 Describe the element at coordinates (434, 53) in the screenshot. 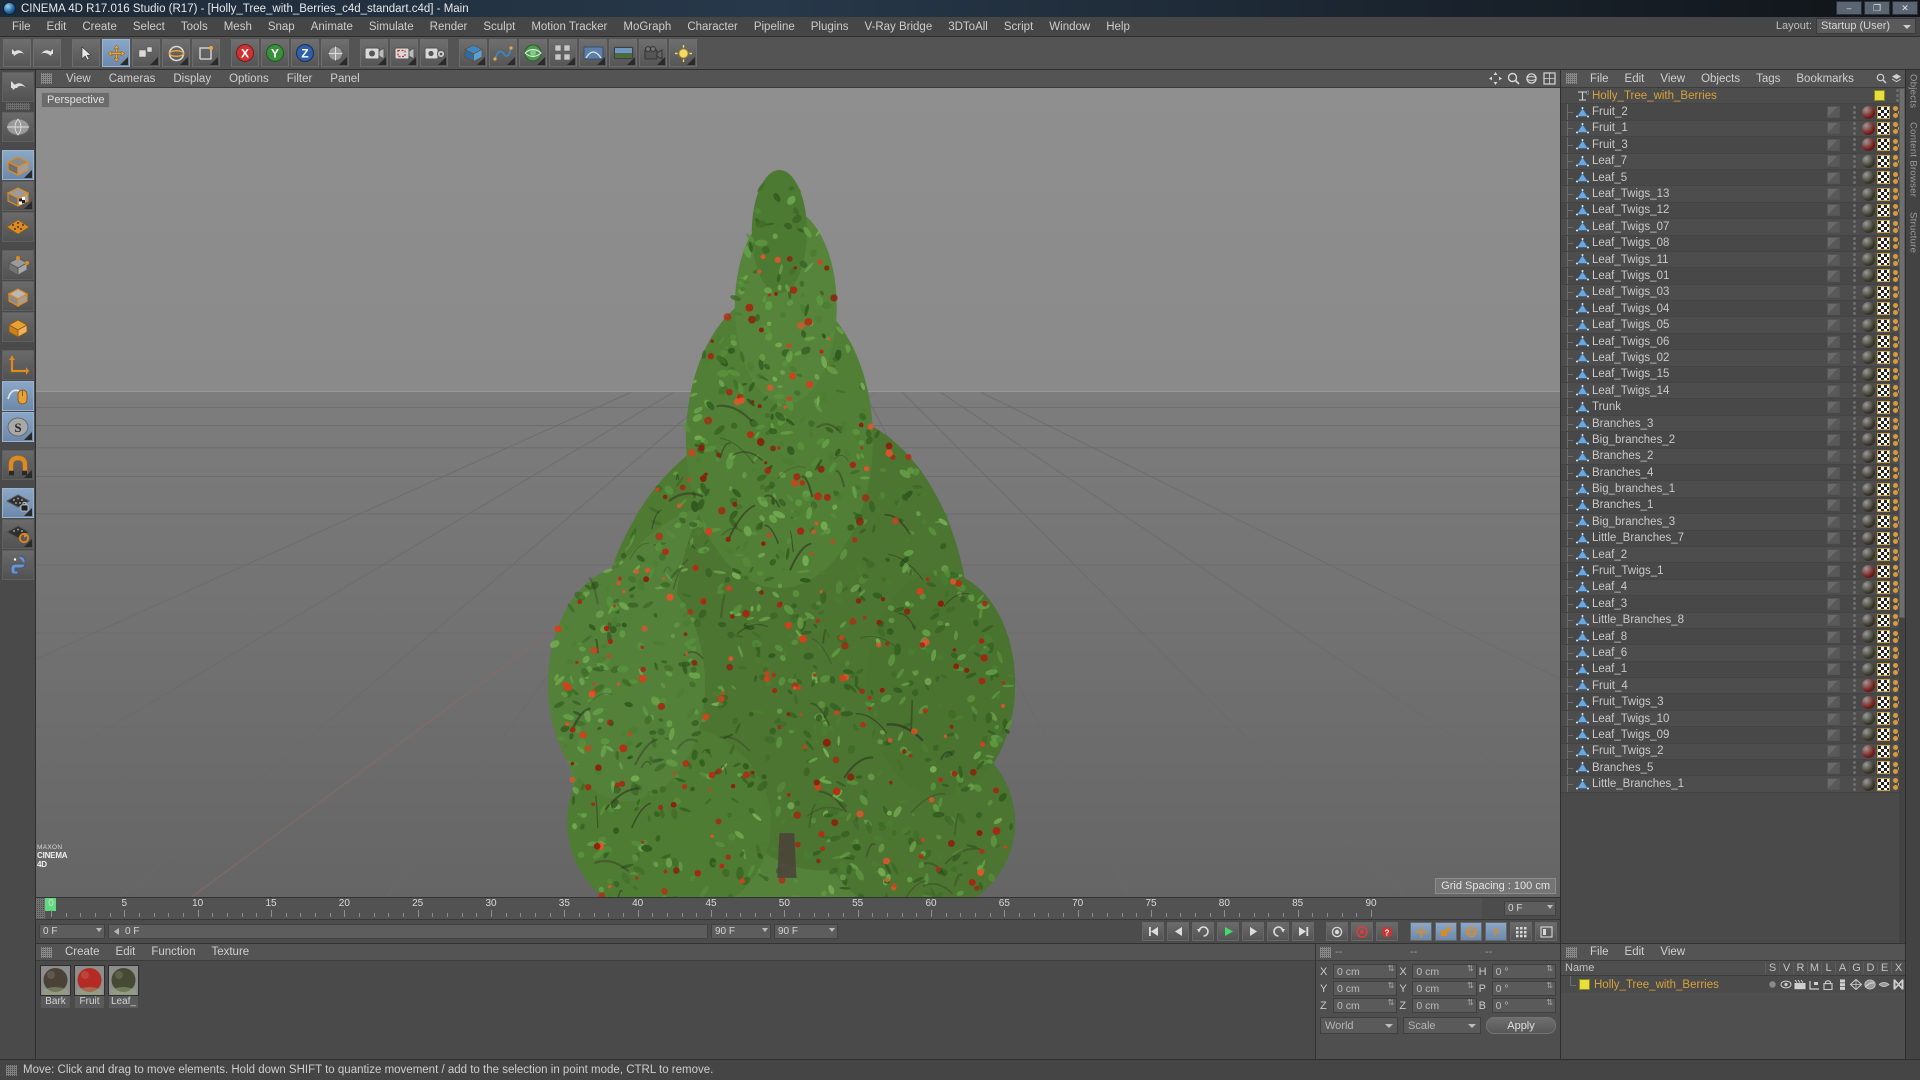

I see `render-settings-button` at that location.